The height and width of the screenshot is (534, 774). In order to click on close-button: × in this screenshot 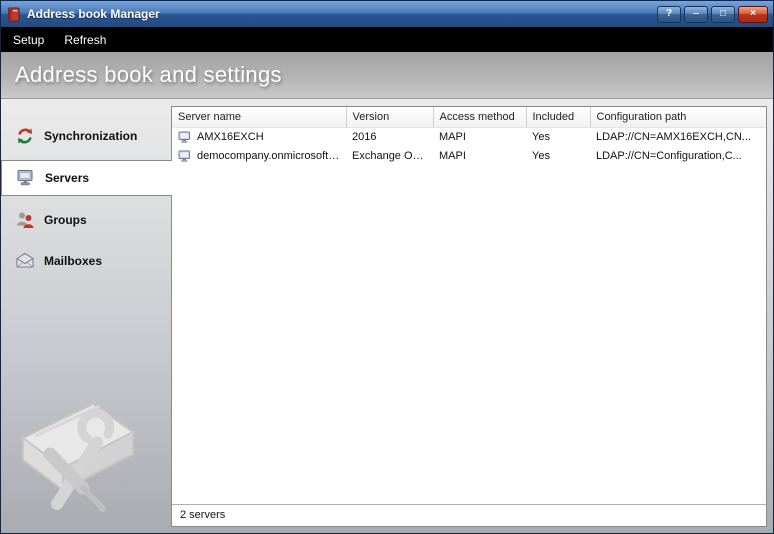, I will do `click(753, 14)`.